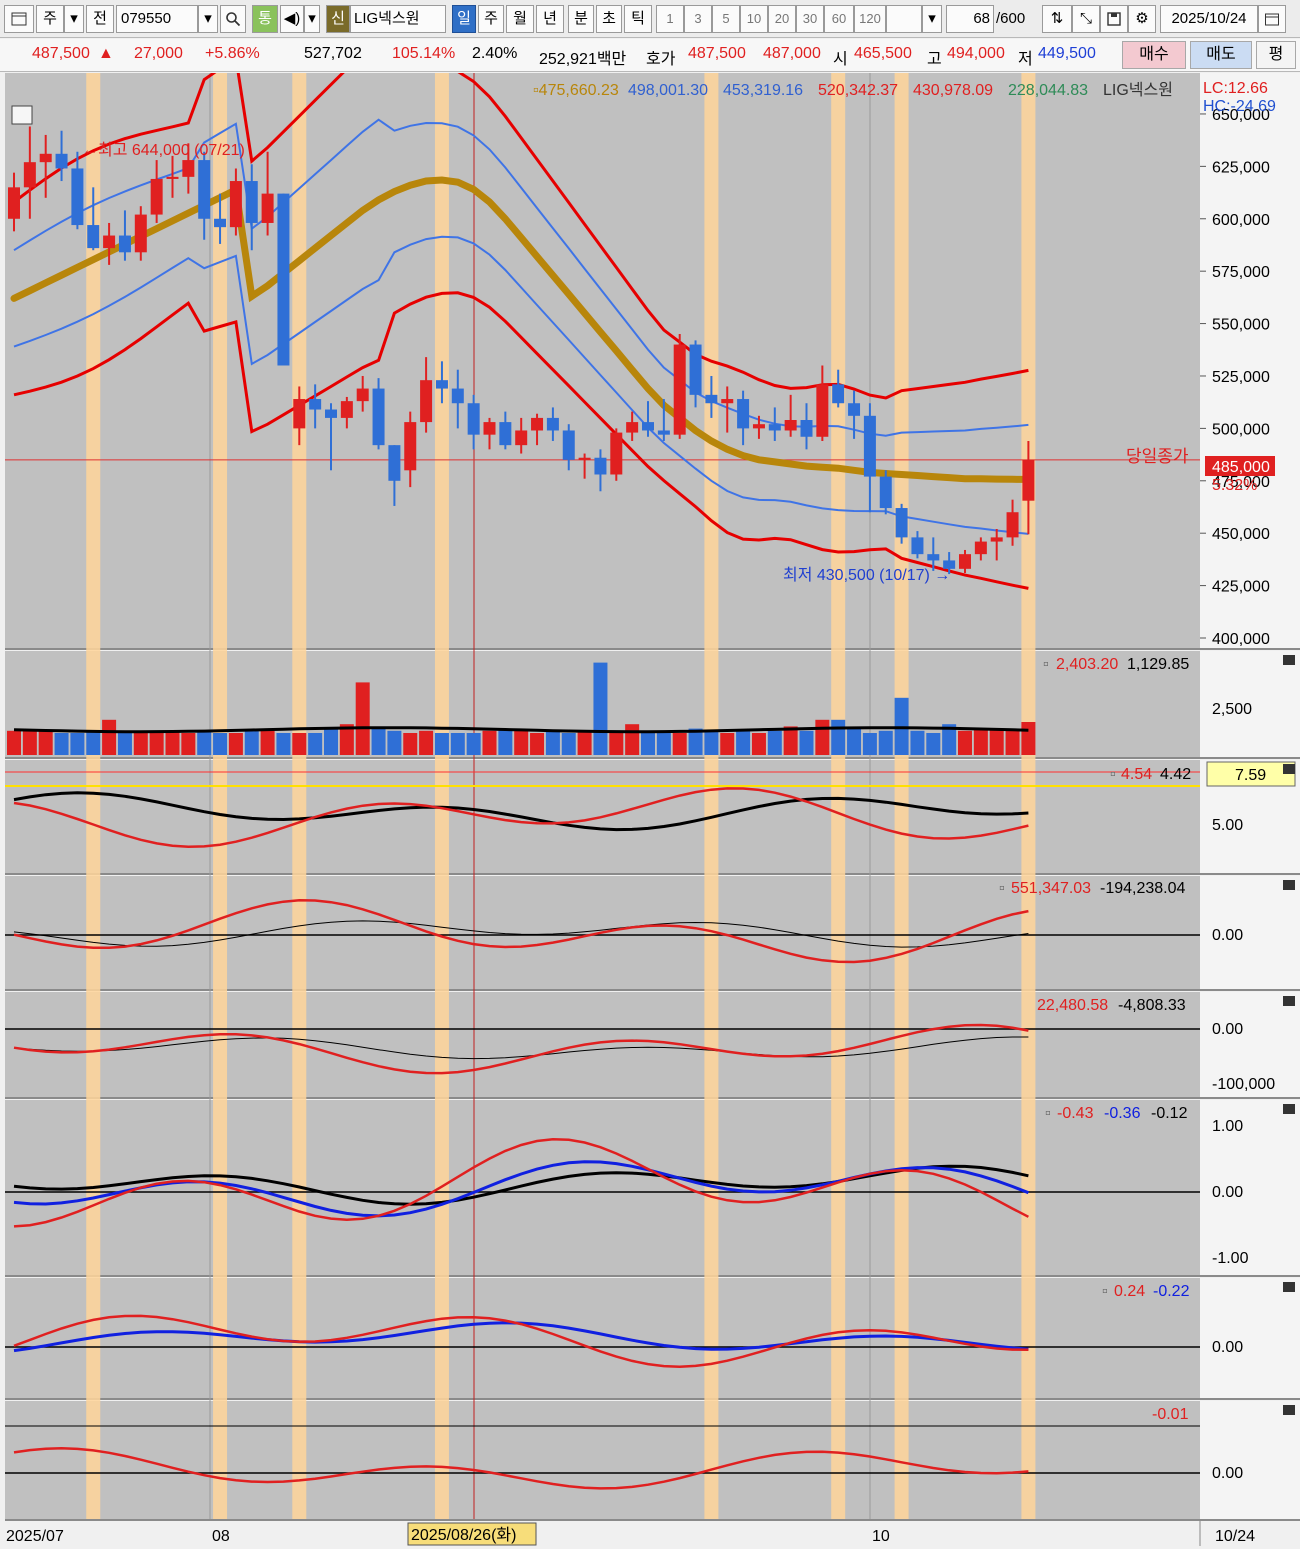 The height and width of the screenshot is (1549, 1300). Describe the element at coordinates (698, 19) in the screenshot. I see `interval-3: 3` at that location.